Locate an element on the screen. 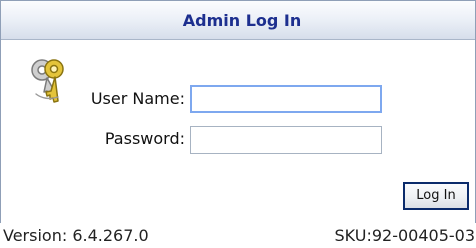  sku-text: SKU:92-00405-03 is located at coordinates (404, 235).